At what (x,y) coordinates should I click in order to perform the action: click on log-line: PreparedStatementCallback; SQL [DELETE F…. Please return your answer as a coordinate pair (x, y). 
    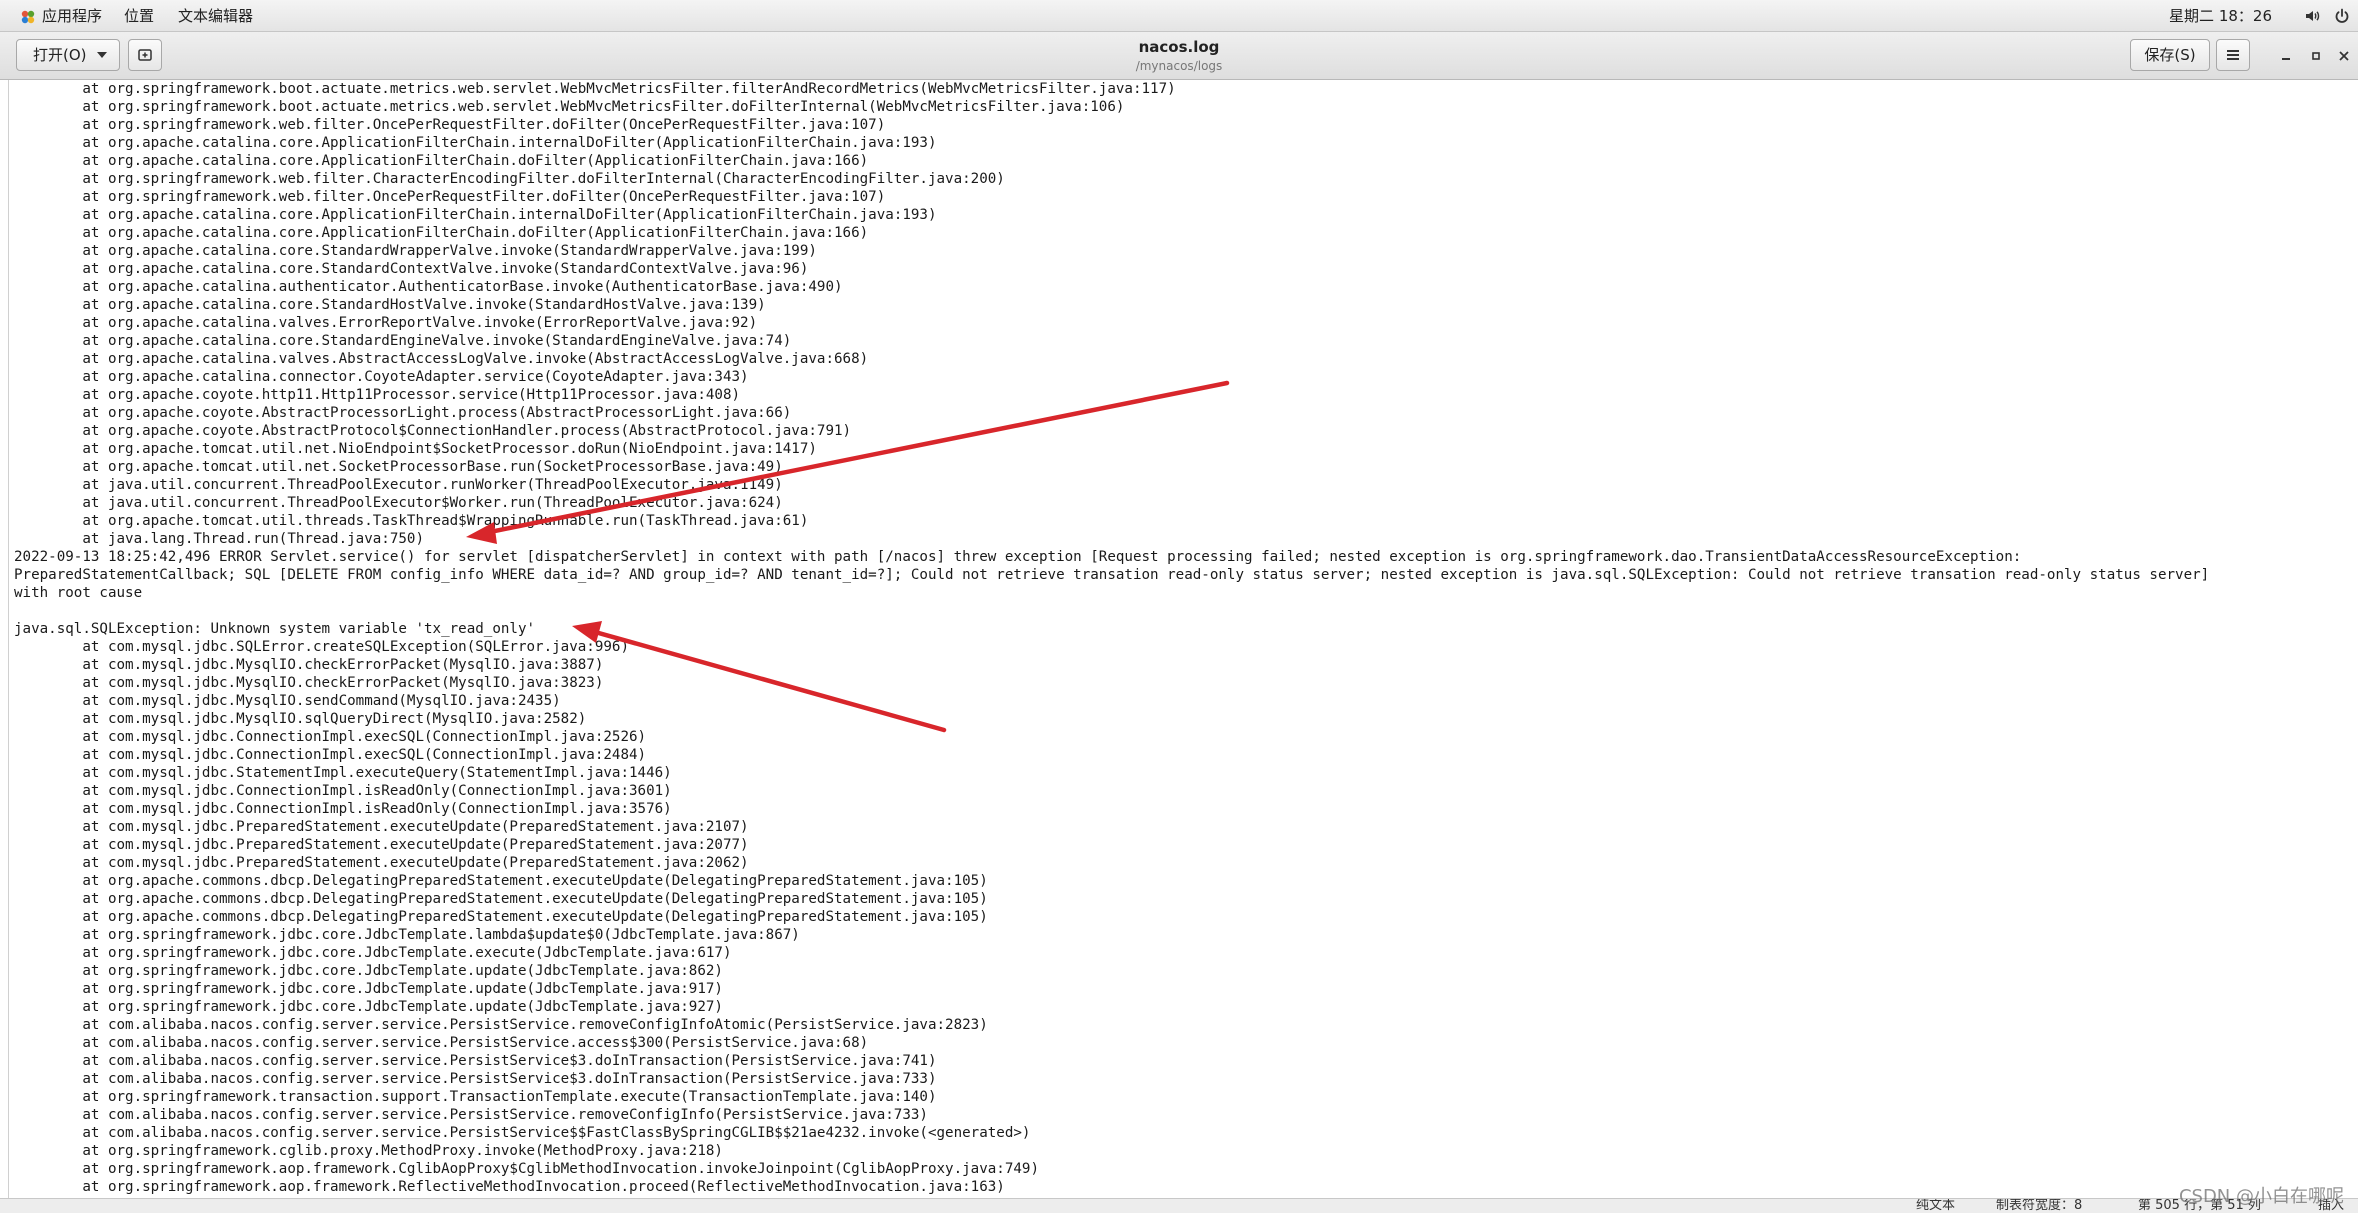
    Looking at the image, I should click on (1112, 575).